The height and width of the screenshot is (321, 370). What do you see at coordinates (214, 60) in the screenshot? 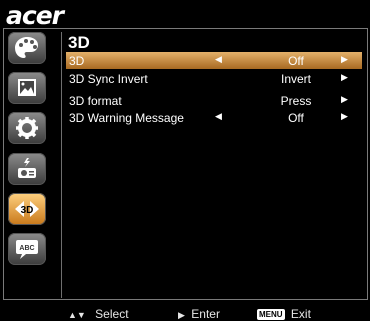
I see `menu-row-3d: 3D ◀ Off ▶` at bounding box center [214, 60].